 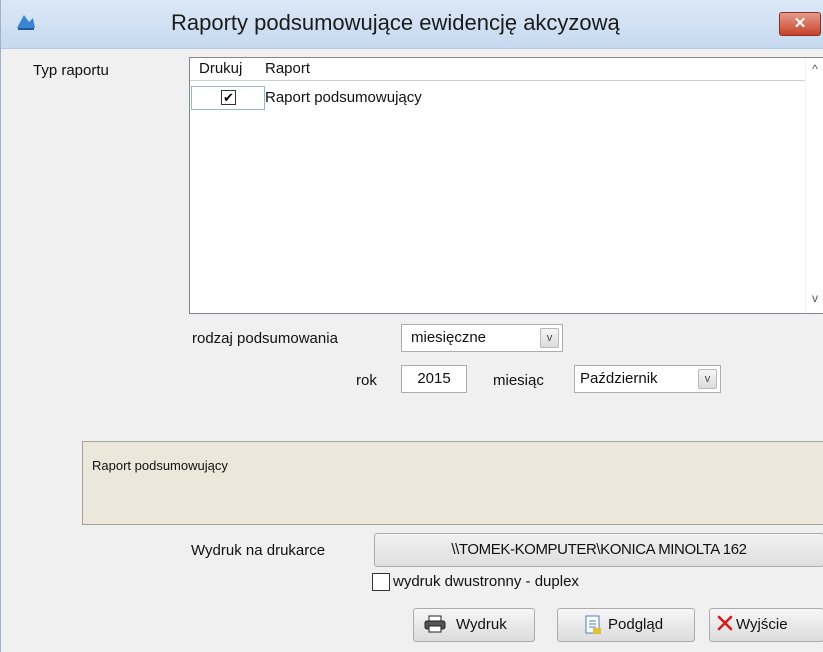 I want to click on report-description-text: Raport podsumowujący, so click(x=160, y=465).